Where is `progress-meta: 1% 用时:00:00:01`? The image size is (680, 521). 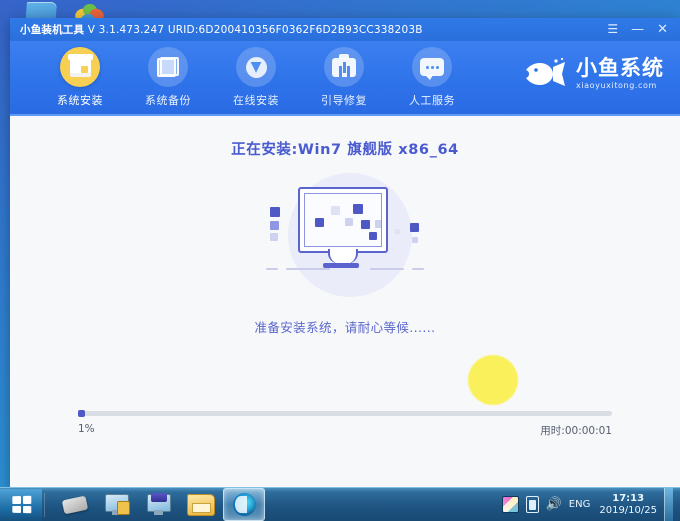
progress-meta: 1% 用时:00:00:01 is located at coordinates (345, 430).